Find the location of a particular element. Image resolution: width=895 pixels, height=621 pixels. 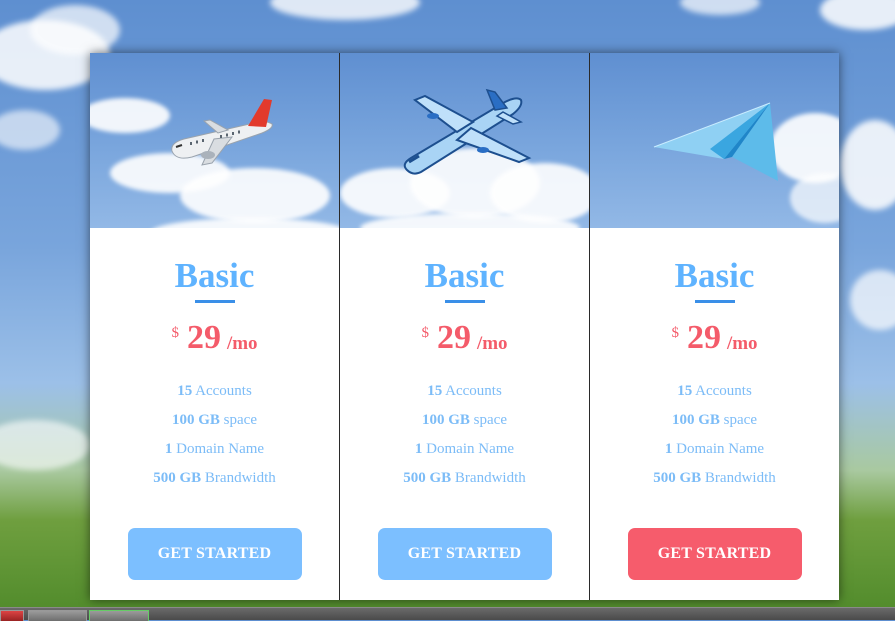

blue-jet-icon is located at coordinates (467, 131).